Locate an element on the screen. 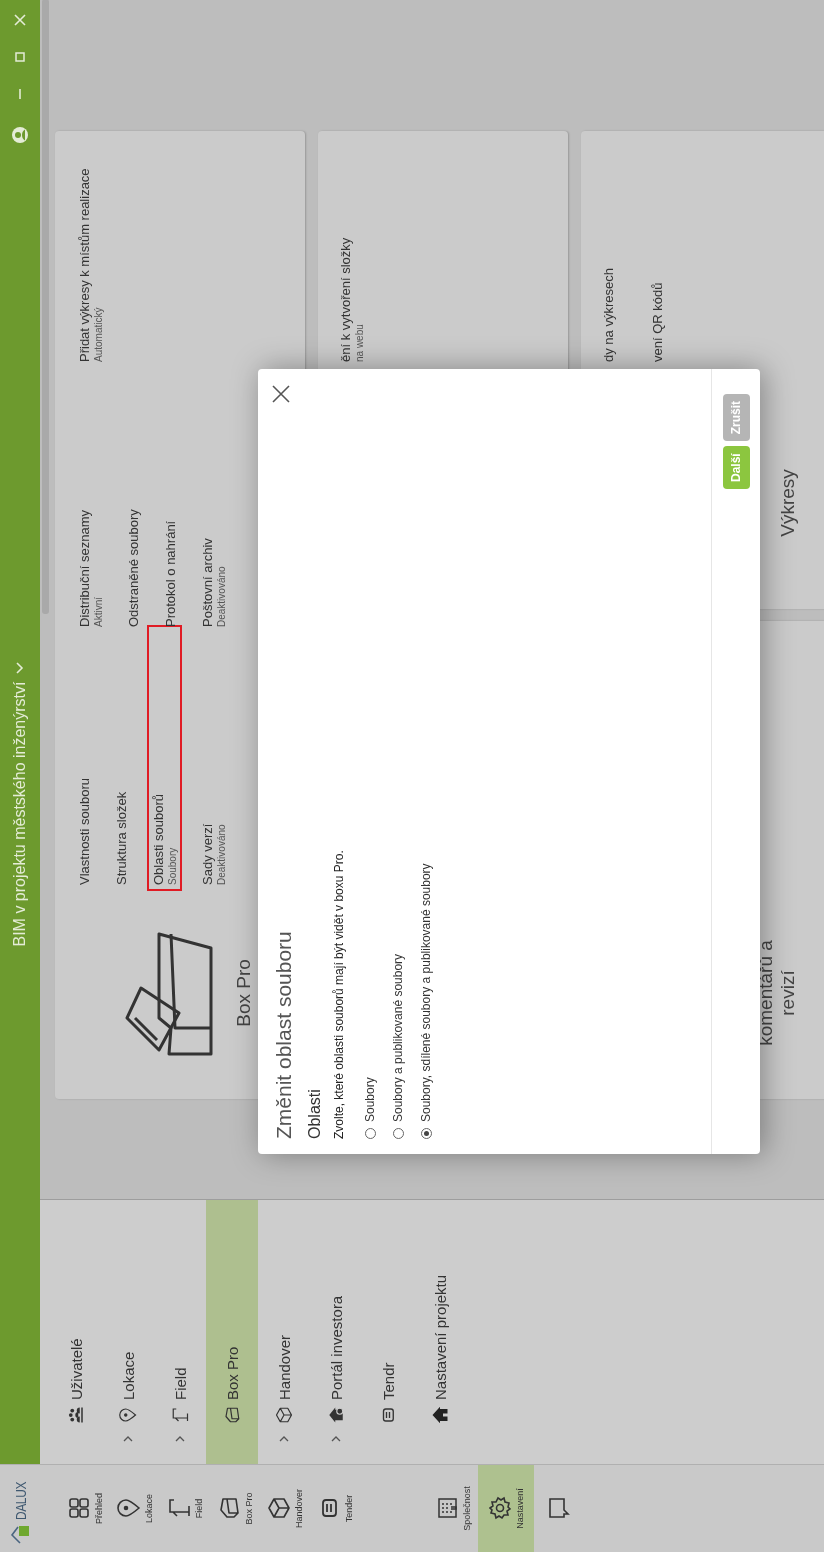 The width and height of the screenshot is (824, 1552). nav-rail-item: Lokace is located at coordinates (135, 1508).